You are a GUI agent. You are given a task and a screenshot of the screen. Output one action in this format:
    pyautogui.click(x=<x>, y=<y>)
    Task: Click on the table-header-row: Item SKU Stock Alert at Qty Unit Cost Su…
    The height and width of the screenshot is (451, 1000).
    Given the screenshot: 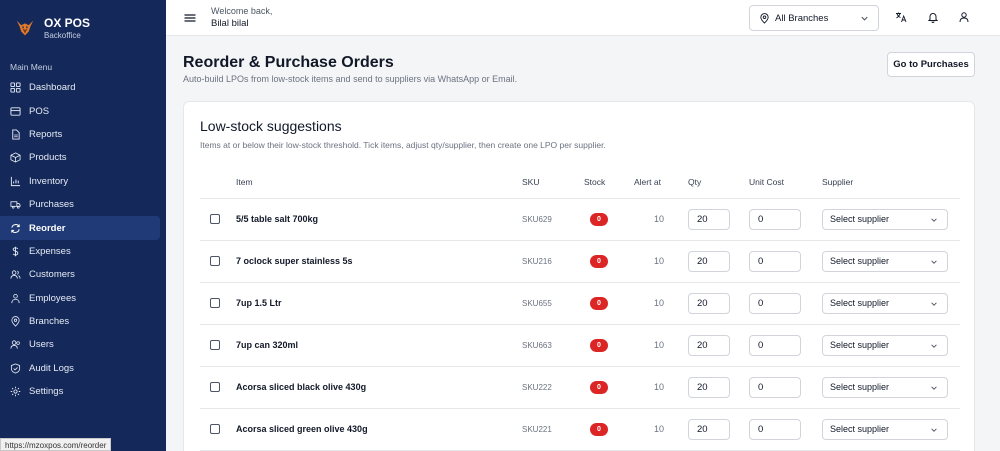 What is the action you would take?
    pyautogui.click(x=580, y=182)
    